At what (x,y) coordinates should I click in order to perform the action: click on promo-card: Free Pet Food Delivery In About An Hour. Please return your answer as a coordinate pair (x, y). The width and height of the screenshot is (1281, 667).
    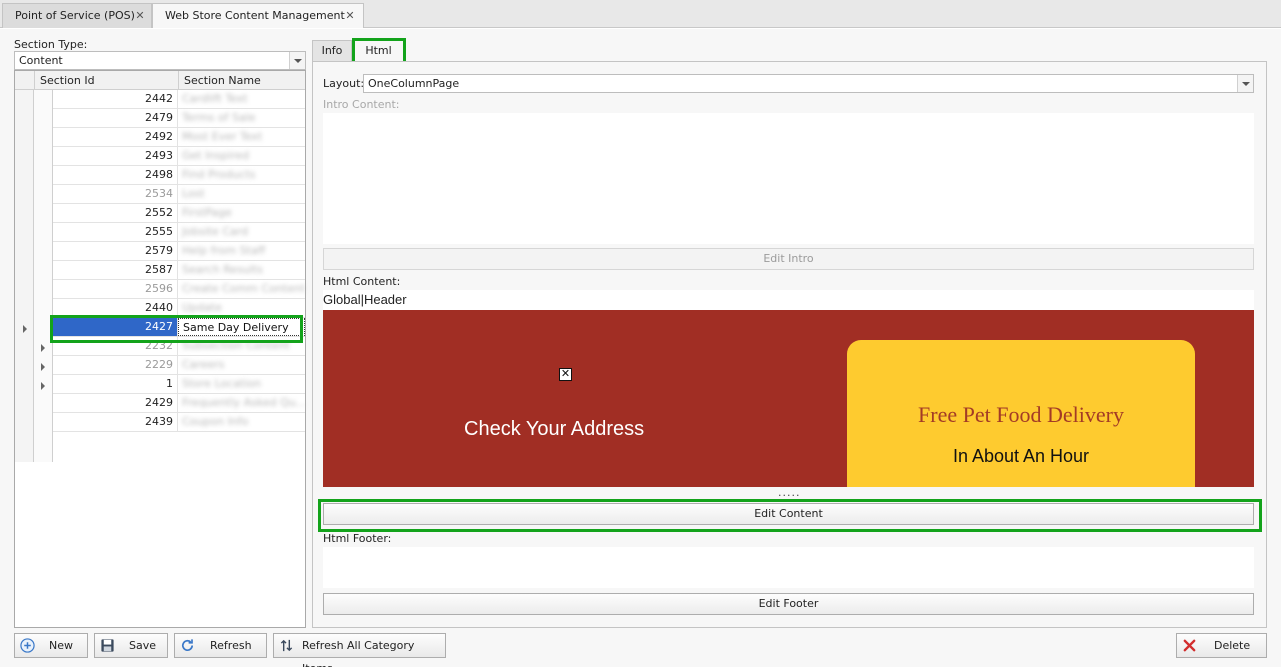
    Looking at the image, I should click on (1021, 413).